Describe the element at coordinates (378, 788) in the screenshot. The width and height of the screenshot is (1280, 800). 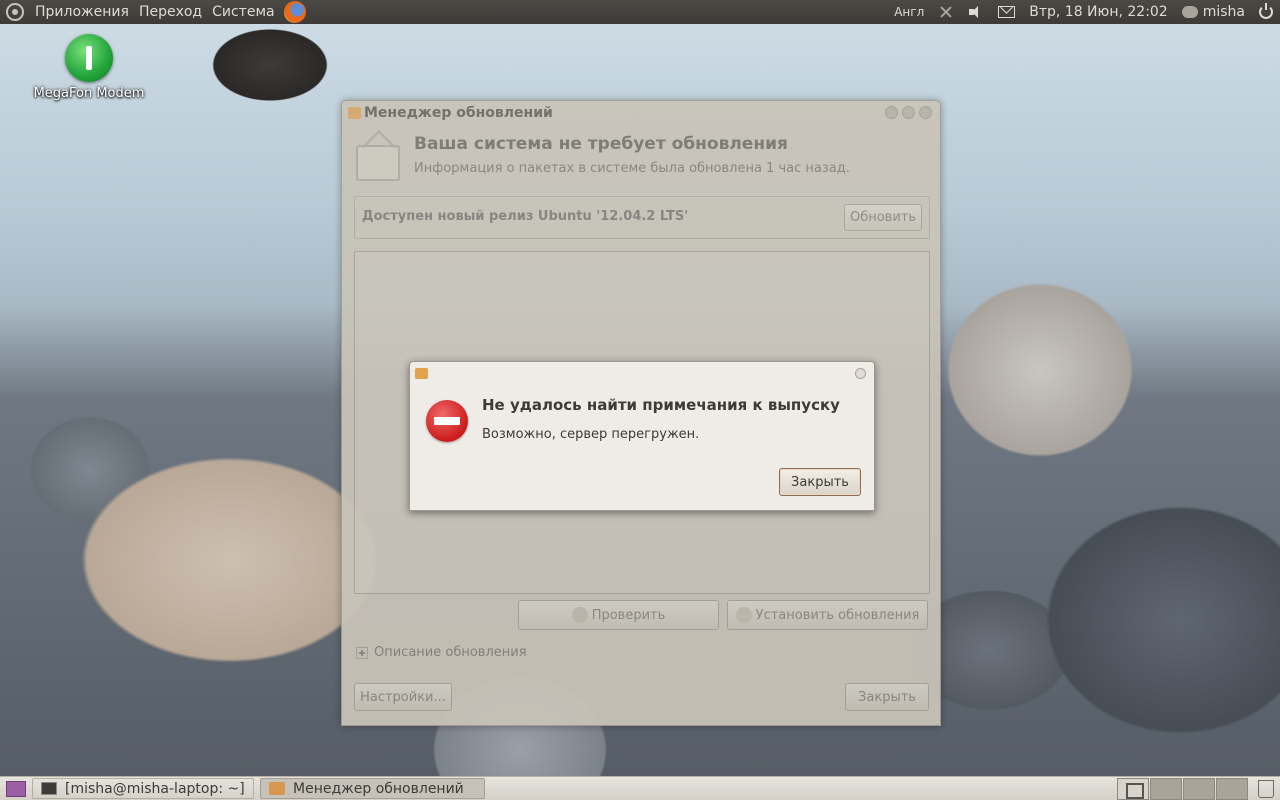
I see `task-label: Менеджер обновлений` at that location.